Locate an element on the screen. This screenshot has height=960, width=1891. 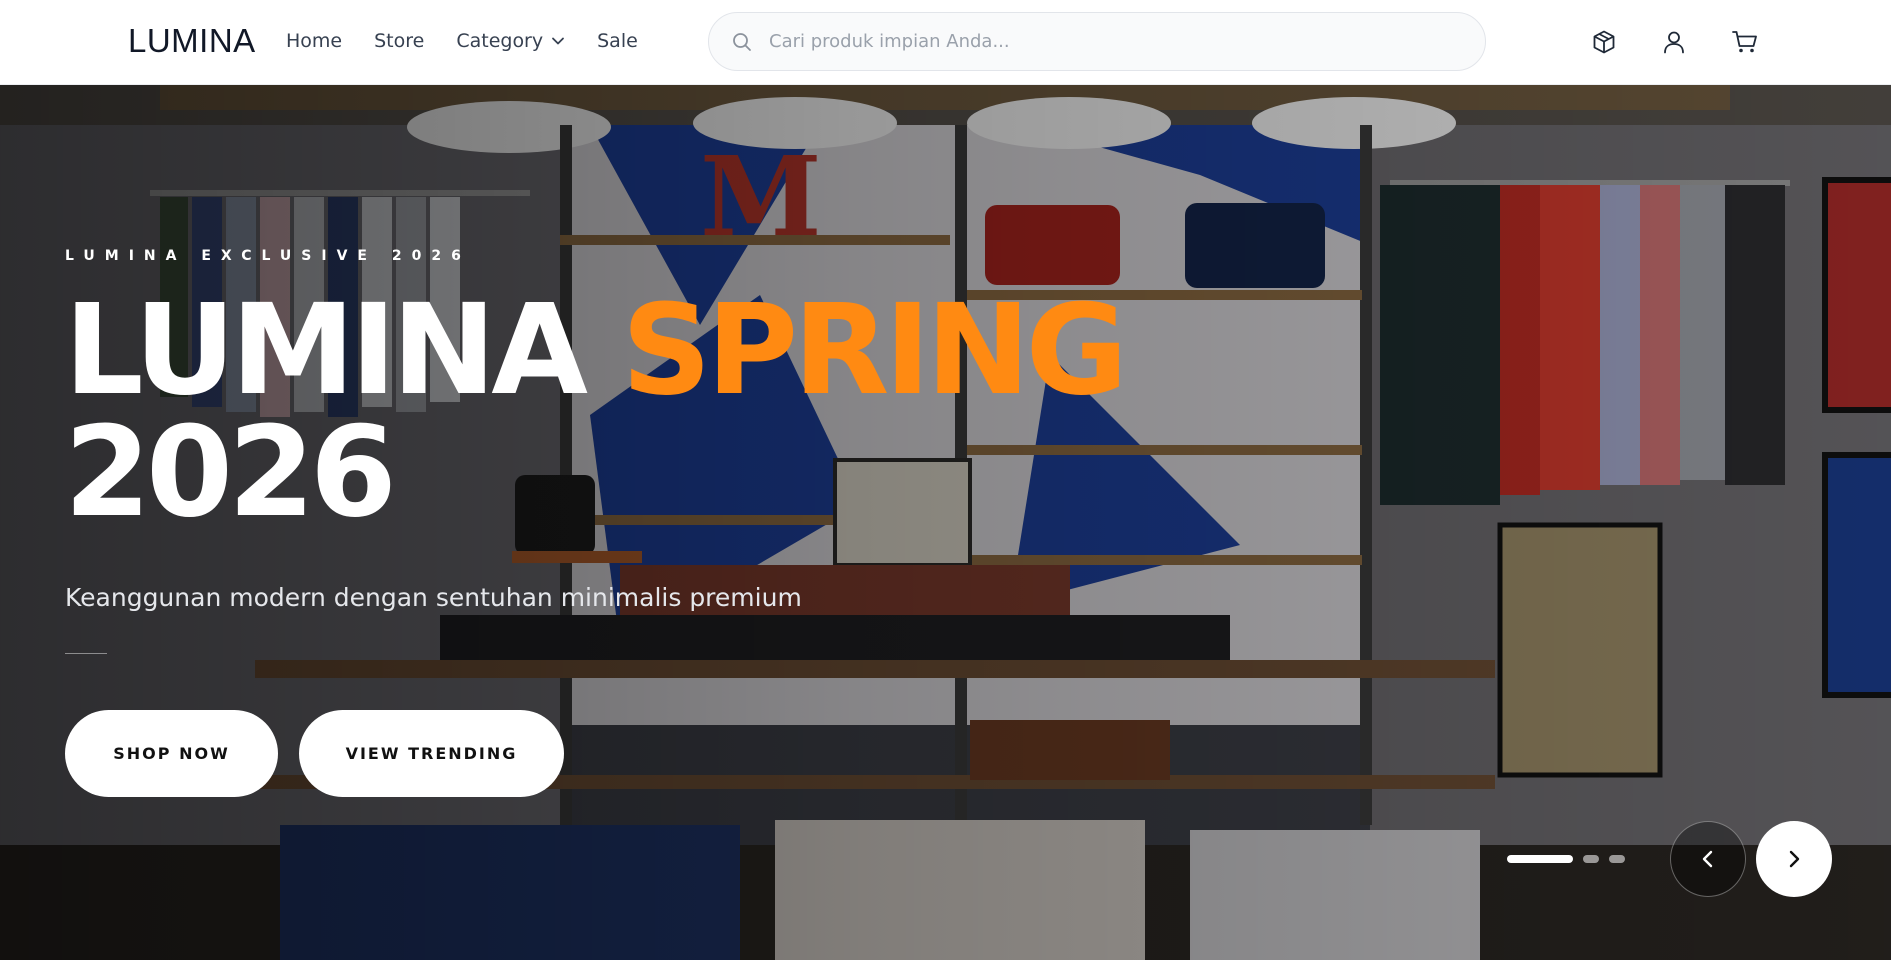
previous-slide-button is located at coordinates (1708, 859).